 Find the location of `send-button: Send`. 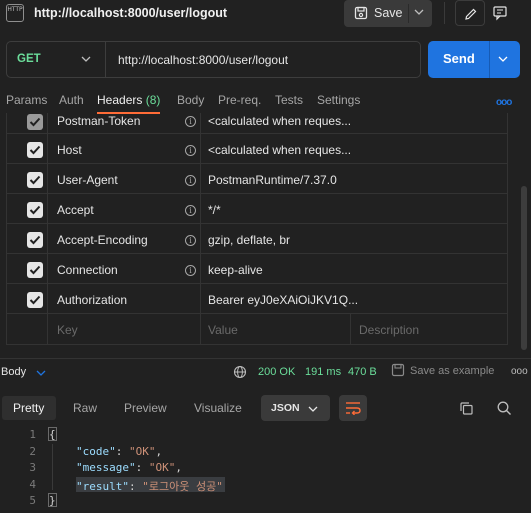

send-button: Send is located at coordinates (474, 59).